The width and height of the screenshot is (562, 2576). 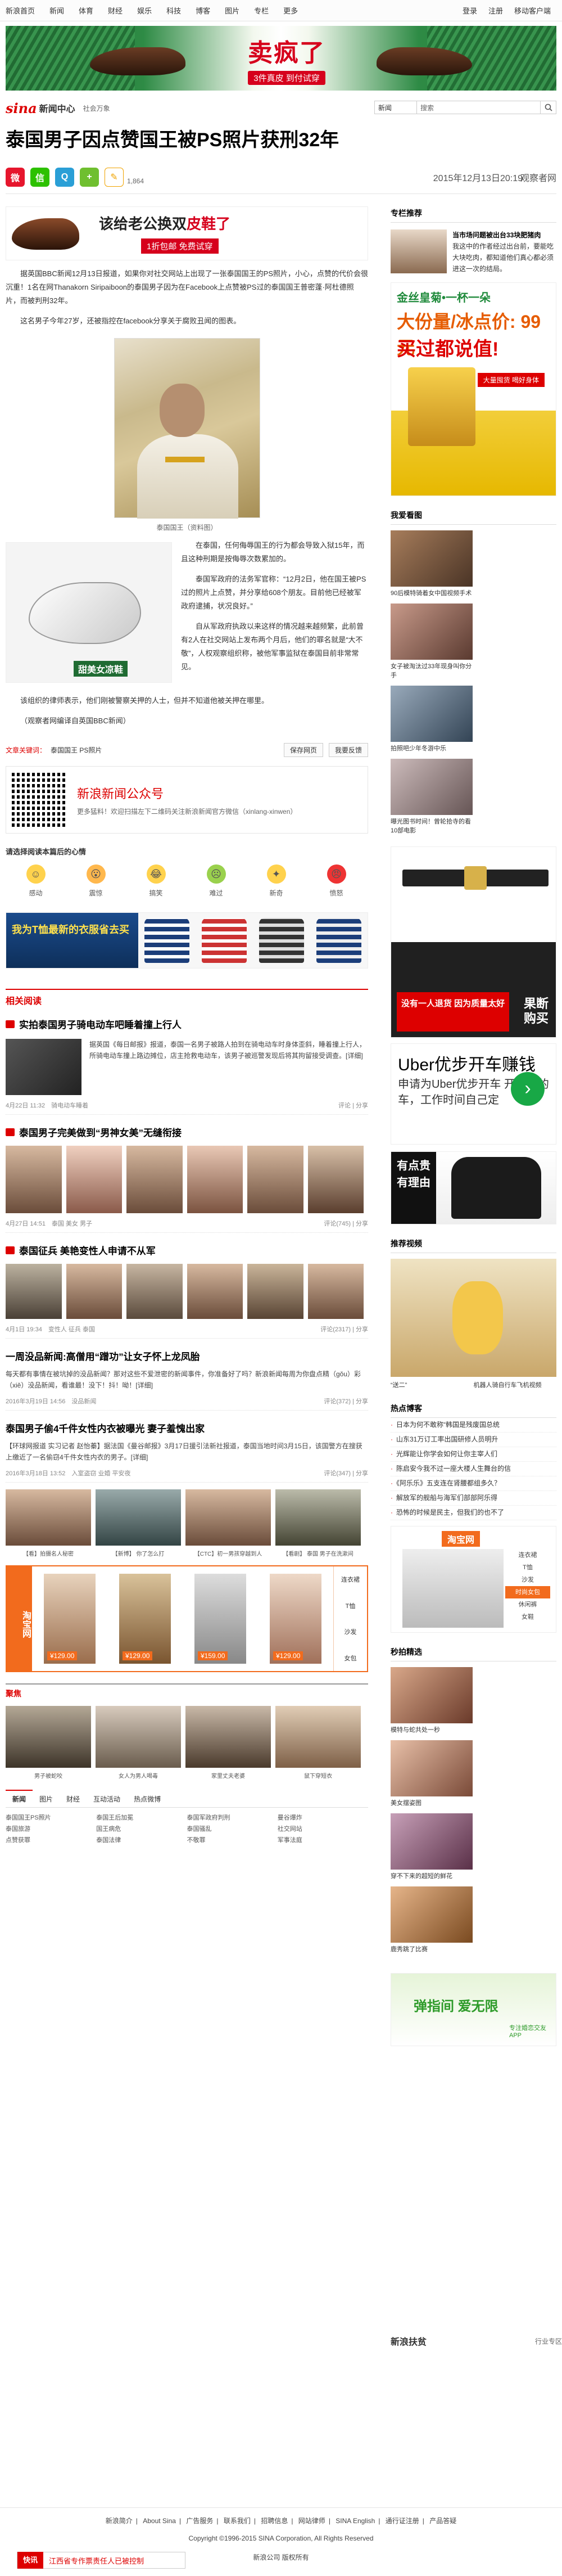 I want to click on polo-ad: 有点贵 有理由, so click(x=474, y=1187).